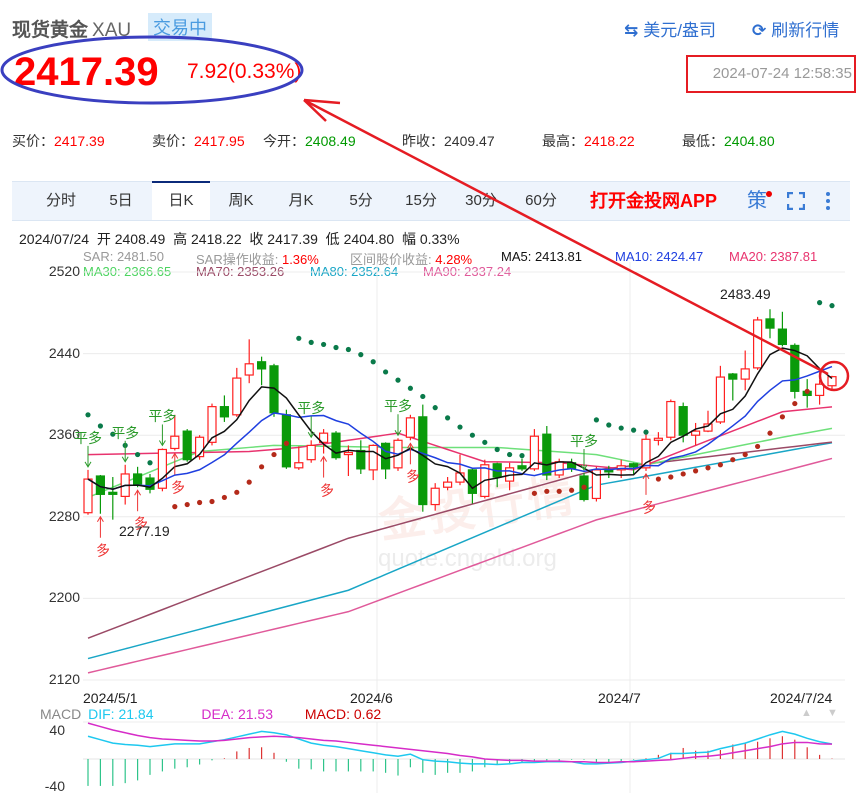 The height and width of the screenshot is (794, 860). What do you see at coordinates (237, 714) in the screenshot?
I see `dea-value: DEA: 21.53` at bounding box center [237, 714].